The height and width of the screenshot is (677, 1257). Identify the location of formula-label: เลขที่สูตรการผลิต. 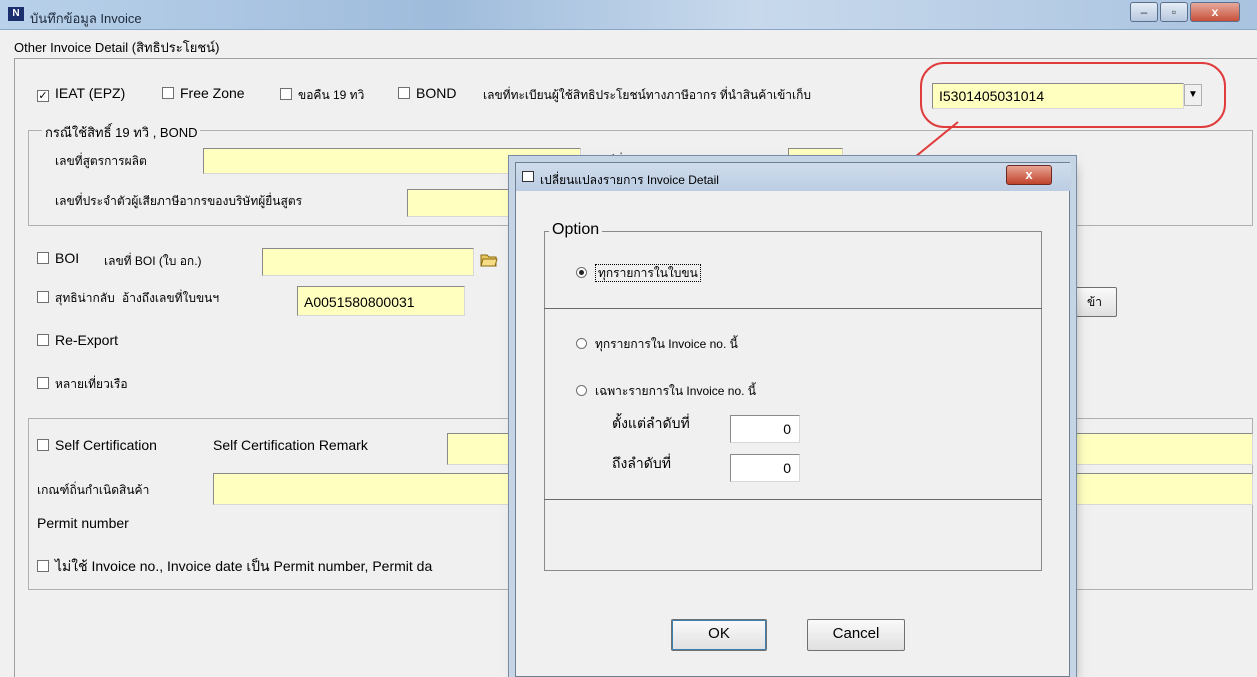
(101, 161).